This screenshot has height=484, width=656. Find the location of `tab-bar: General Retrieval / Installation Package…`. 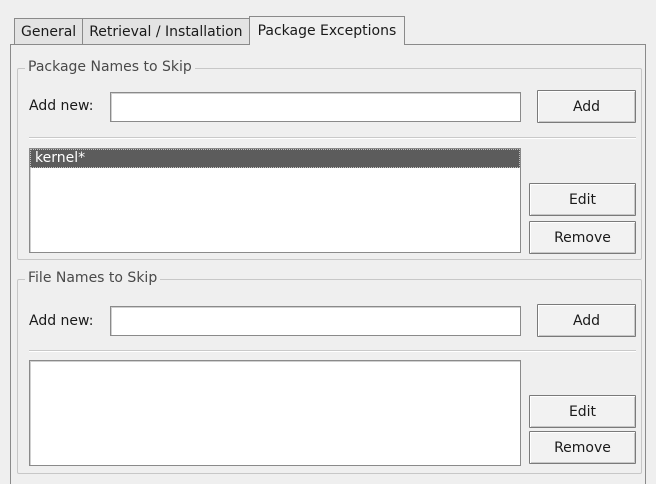

tab-bar: General Retrieval / Installation Package… is located at coordinates (210, 30).